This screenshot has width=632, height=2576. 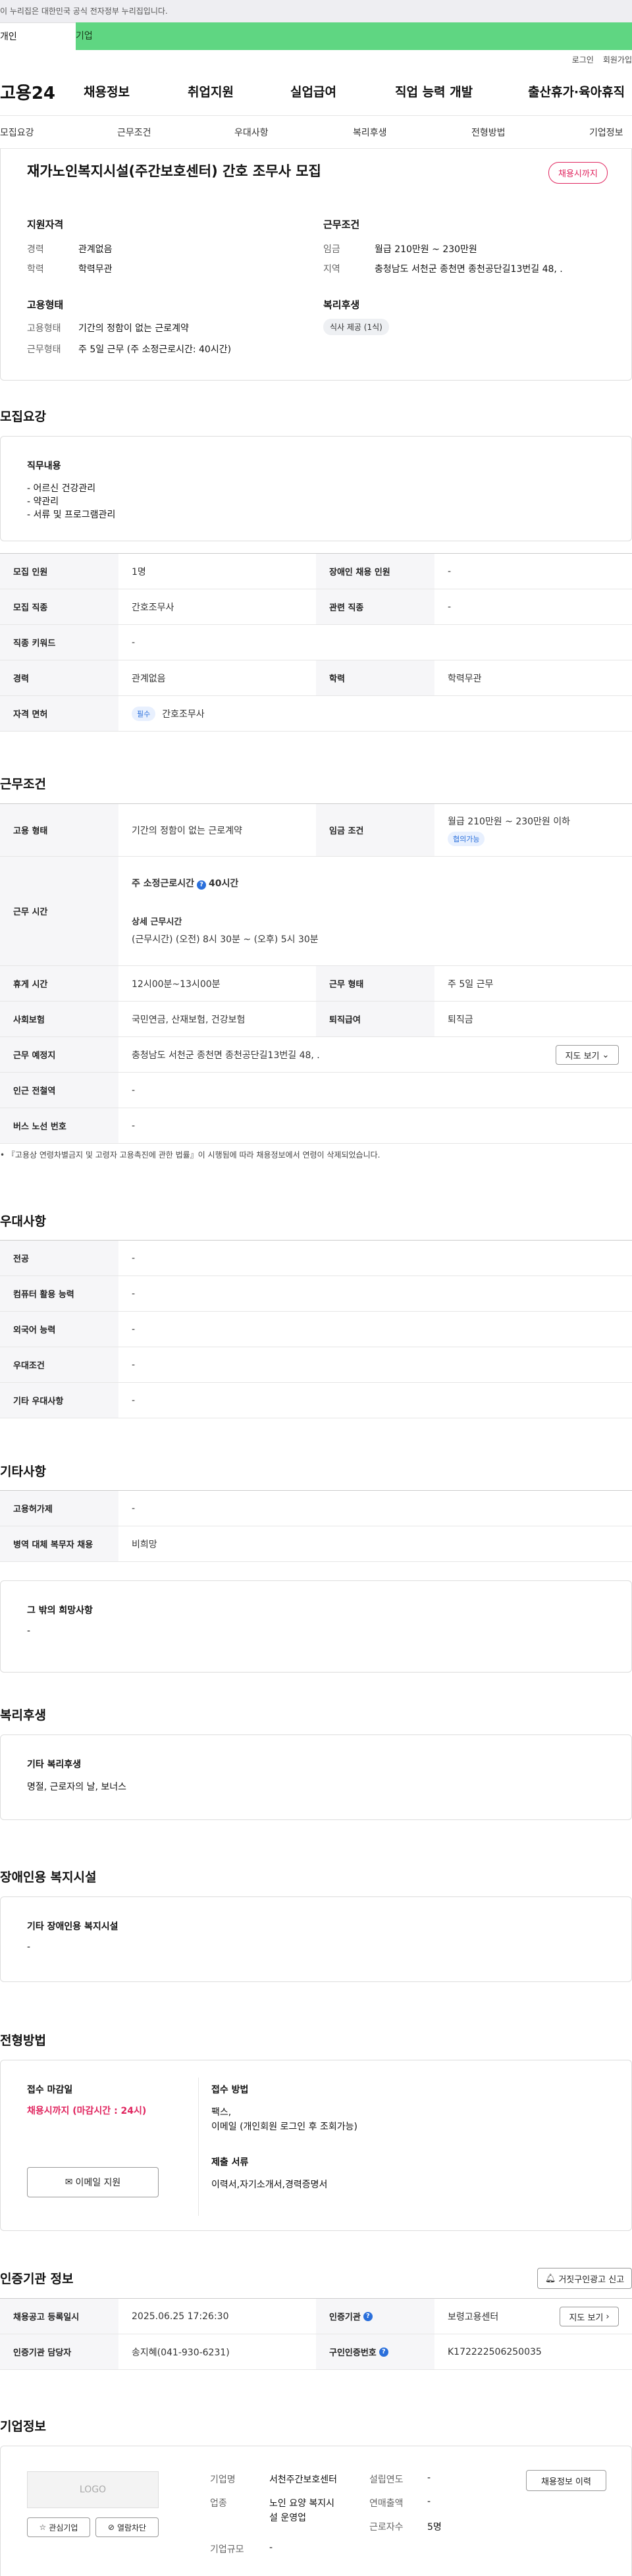 I want to click on history-label: 채용정보 이력, so click(x=566, y=2482).